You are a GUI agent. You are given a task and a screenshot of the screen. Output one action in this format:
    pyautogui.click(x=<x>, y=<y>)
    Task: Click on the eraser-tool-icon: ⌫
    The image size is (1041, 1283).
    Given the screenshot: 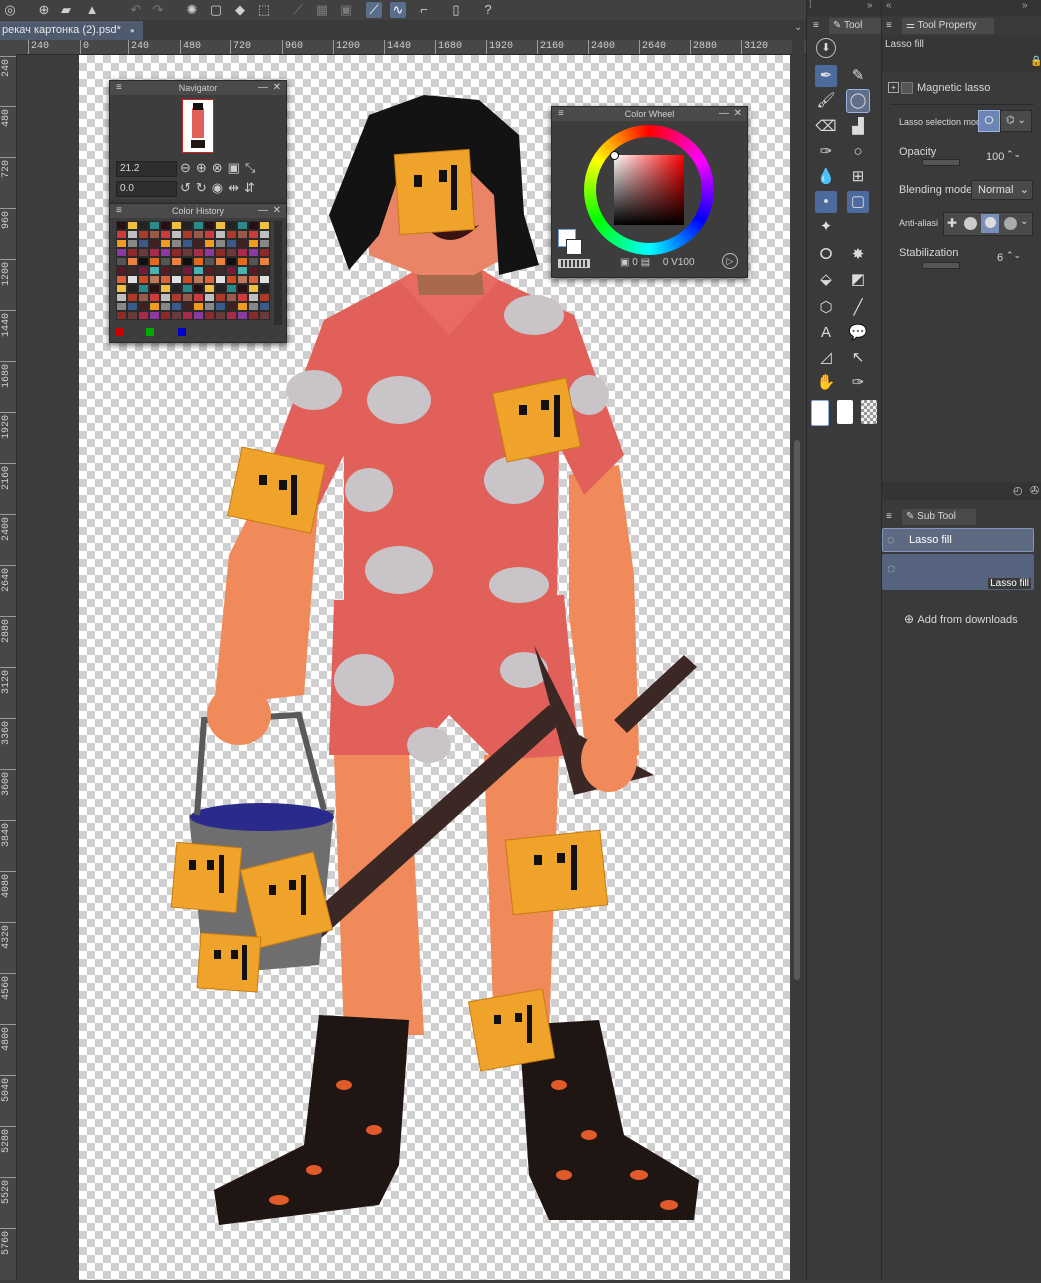 What is the action you would take?
    pyautogui.click(x=826, y=127)
    